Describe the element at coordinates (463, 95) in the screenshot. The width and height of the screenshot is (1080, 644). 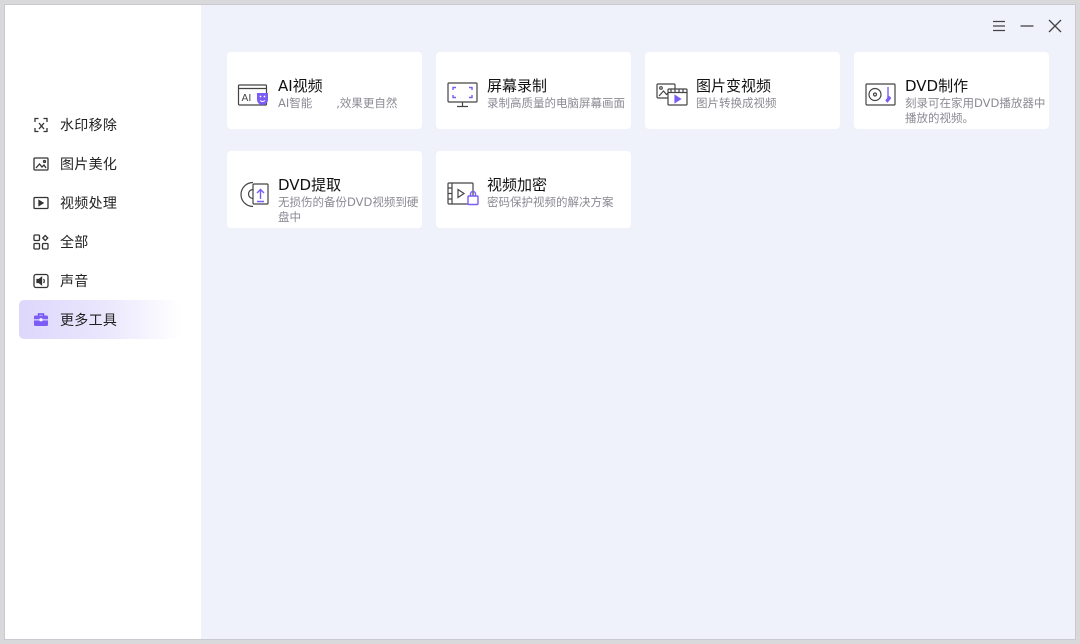
I see `screen-record-icon` at that location.